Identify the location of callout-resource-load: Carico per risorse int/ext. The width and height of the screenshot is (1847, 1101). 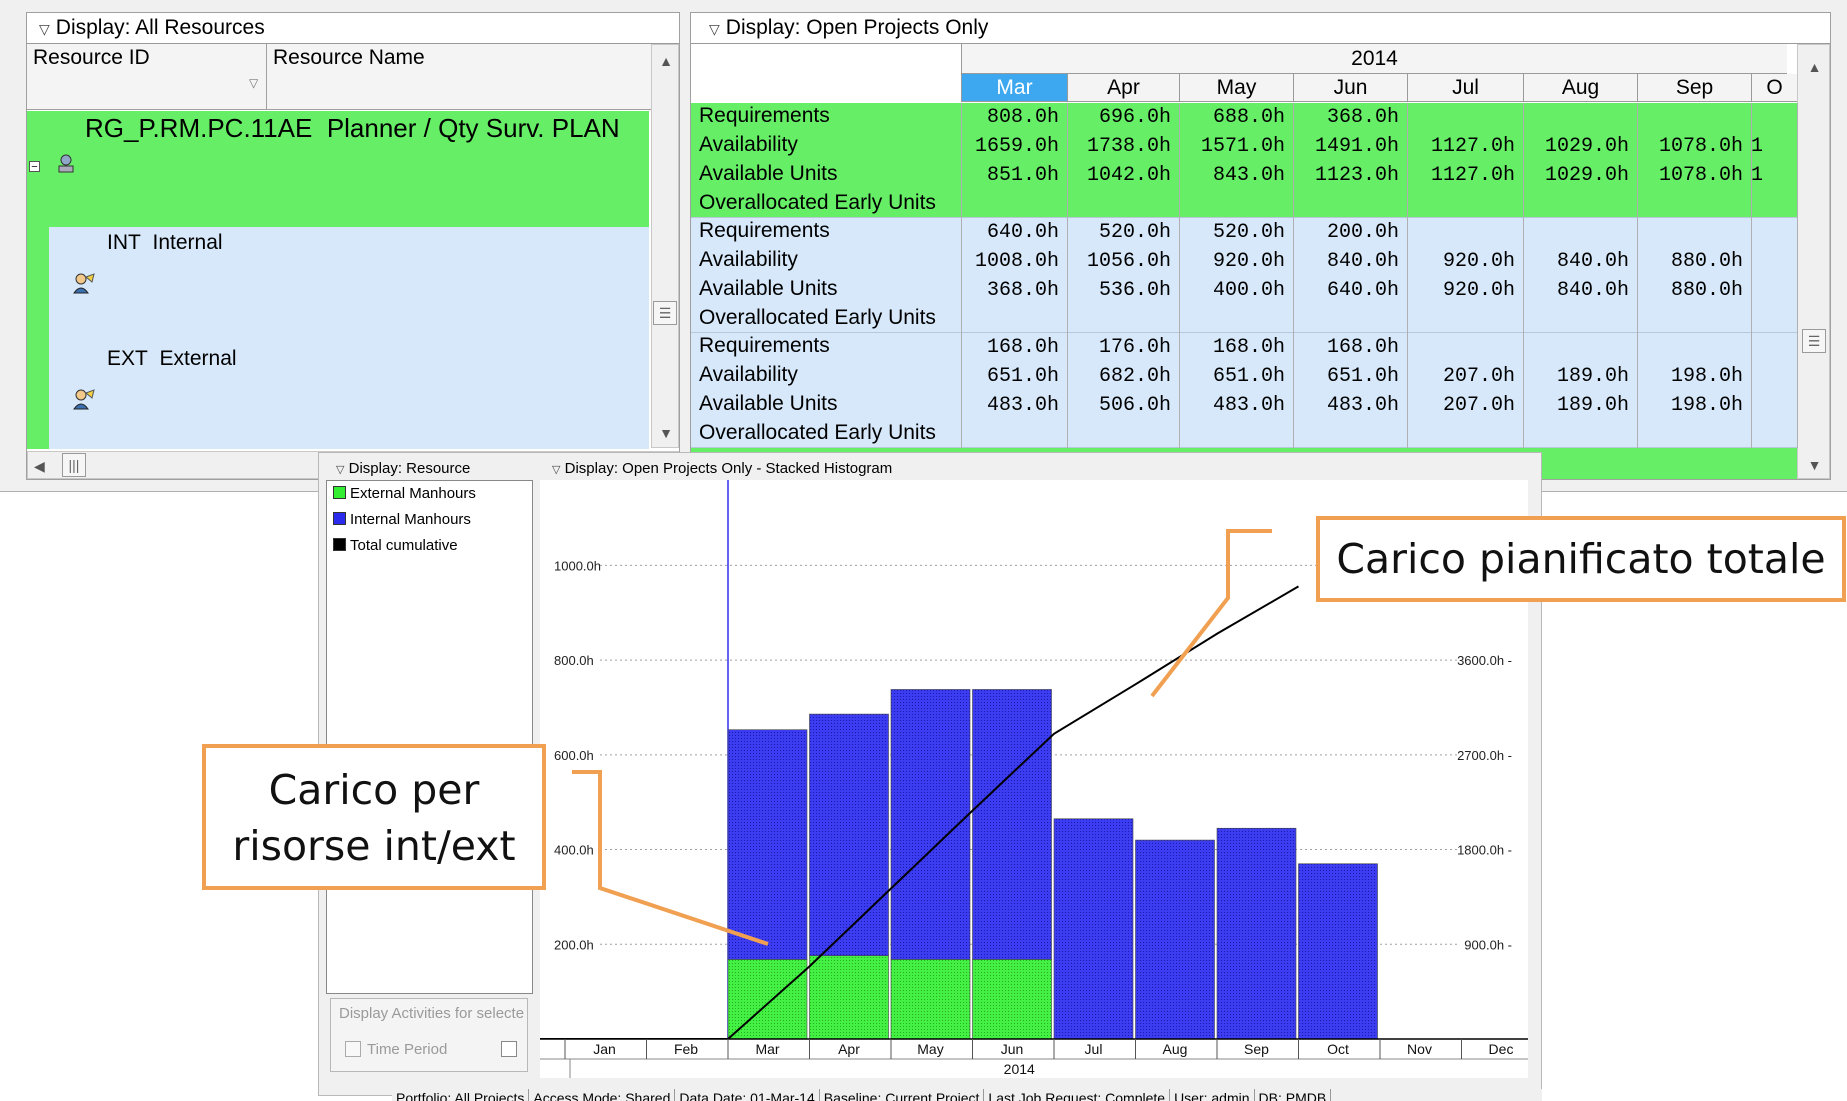
(374, 817).